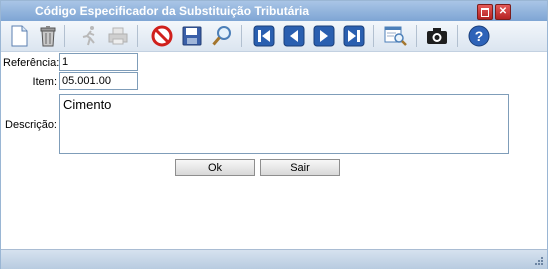 The height and width of the screenshot is (269, 548). I want to click on camera-button, so click(437, 36).